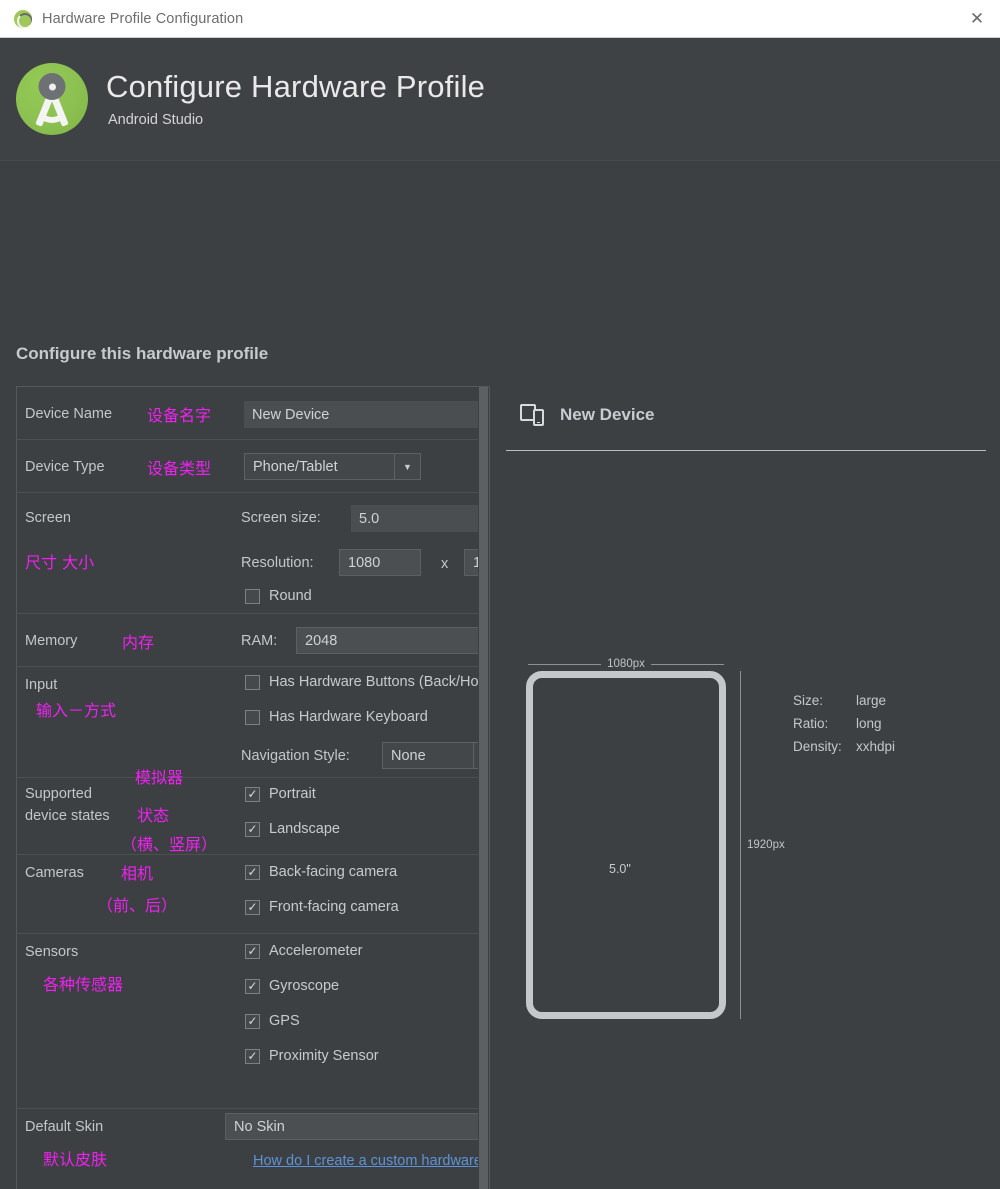 The height and width of the screenshot is (1189, 1000). I want to click on page-title: Configure Hardware Profile, so click(296, 86).